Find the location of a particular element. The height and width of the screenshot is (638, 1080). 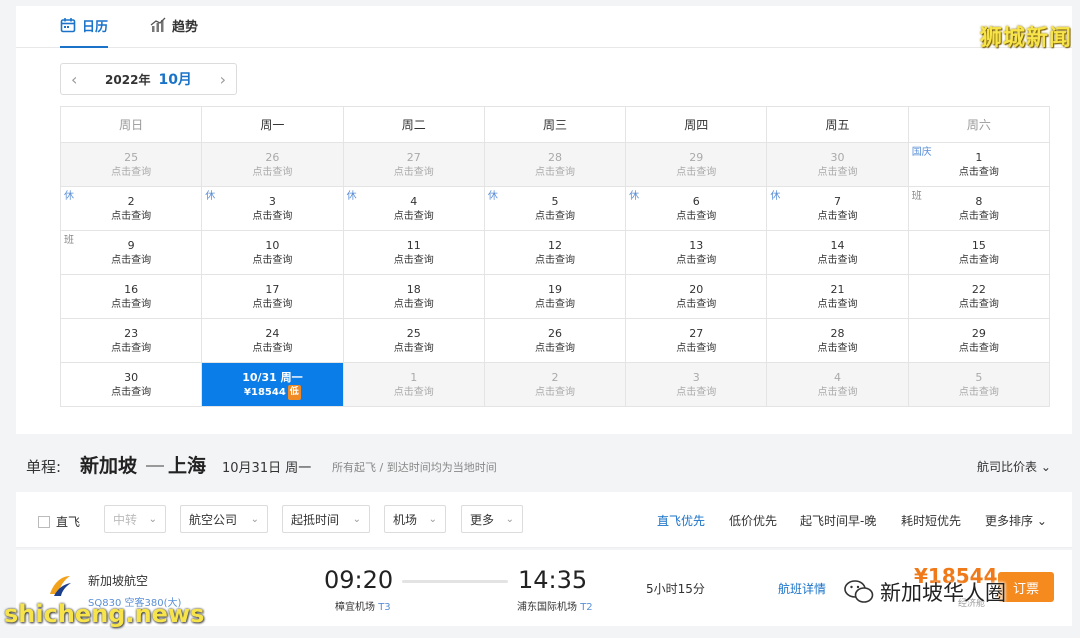

calendar-day: 休 2 点击查询 is located at coordinates (132, 208).